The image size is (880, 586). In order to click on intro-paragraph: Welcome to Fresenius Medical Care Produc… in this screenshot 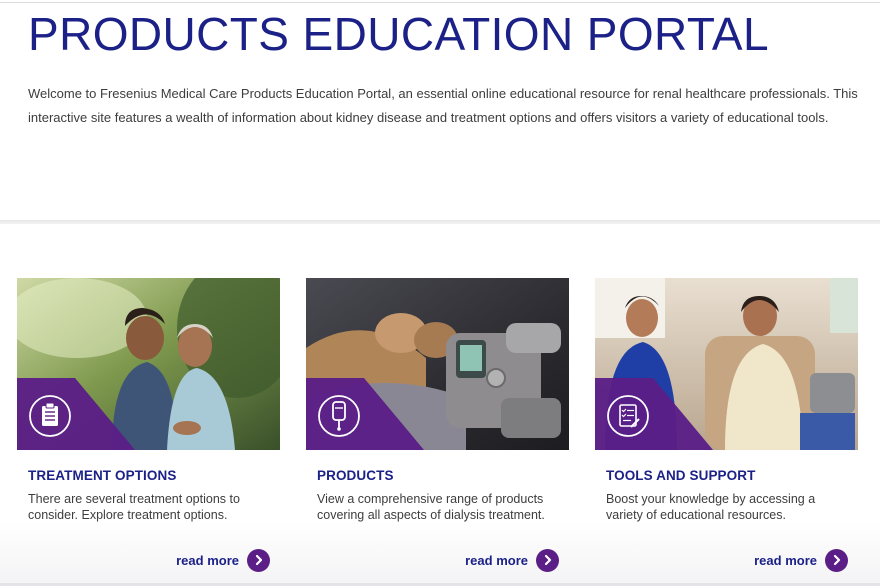, I will do `click(443, 105)`.